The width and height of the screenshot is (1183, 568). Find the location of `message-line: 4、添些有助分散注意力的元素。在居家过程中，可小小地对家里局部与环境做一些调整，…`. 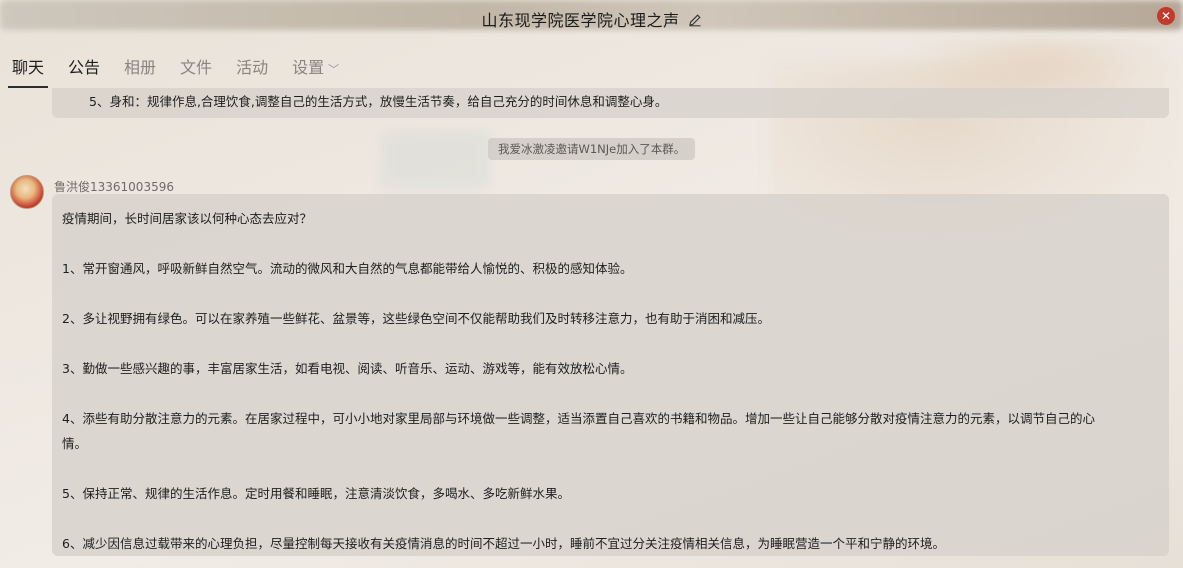

message-line: 4、添些有助分散注意力的元素。在居家过程中，可小小地对家里局部与环境做一些调整，… is located at coordinates (578, 418).